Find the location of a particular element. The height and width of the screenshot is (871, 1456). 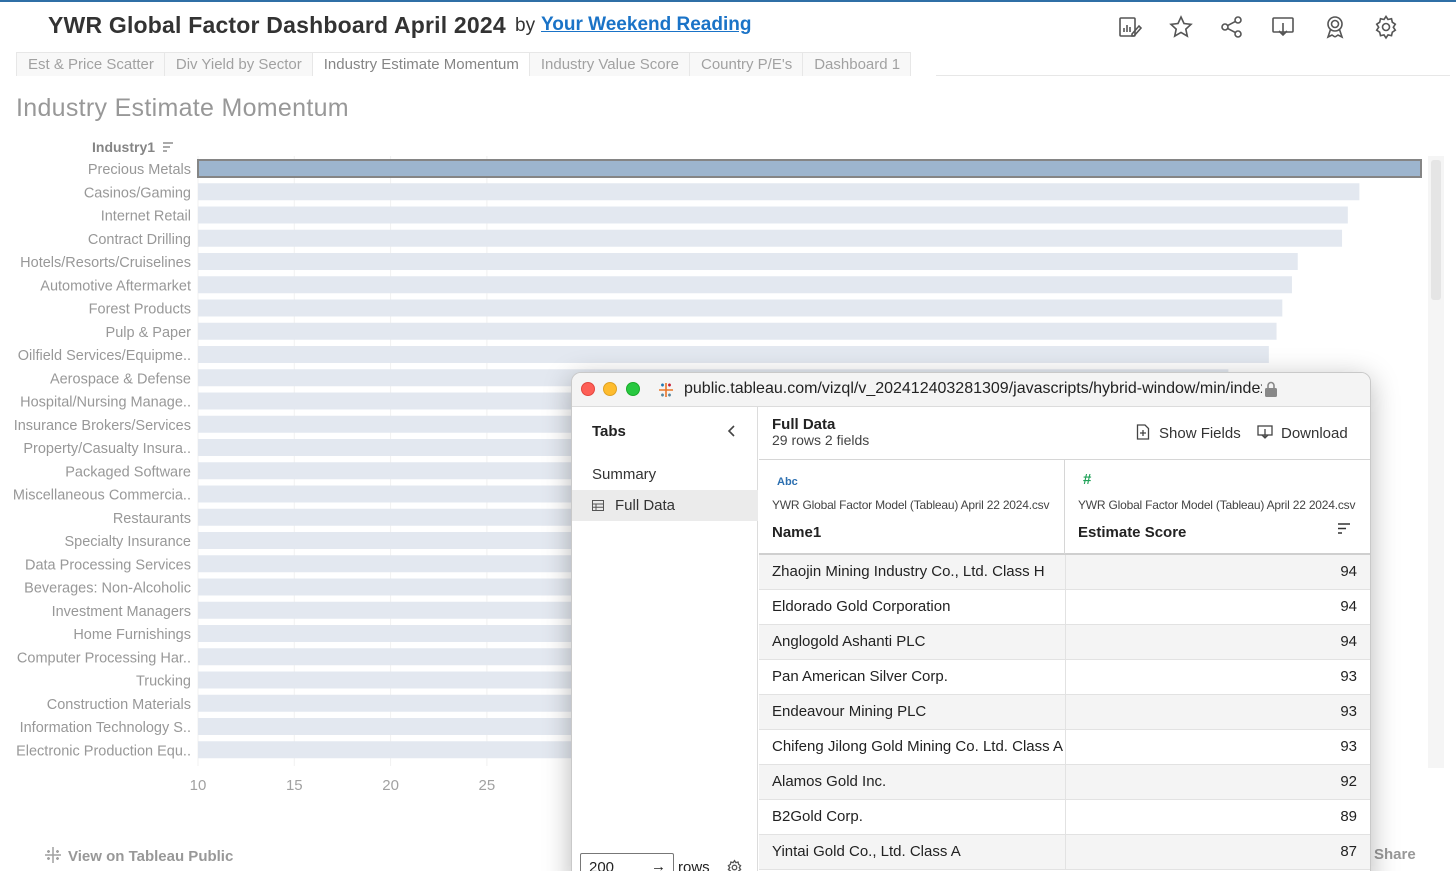

table-row: Endeavour Mining PLC 93 is located at coordinates (1064, 712).